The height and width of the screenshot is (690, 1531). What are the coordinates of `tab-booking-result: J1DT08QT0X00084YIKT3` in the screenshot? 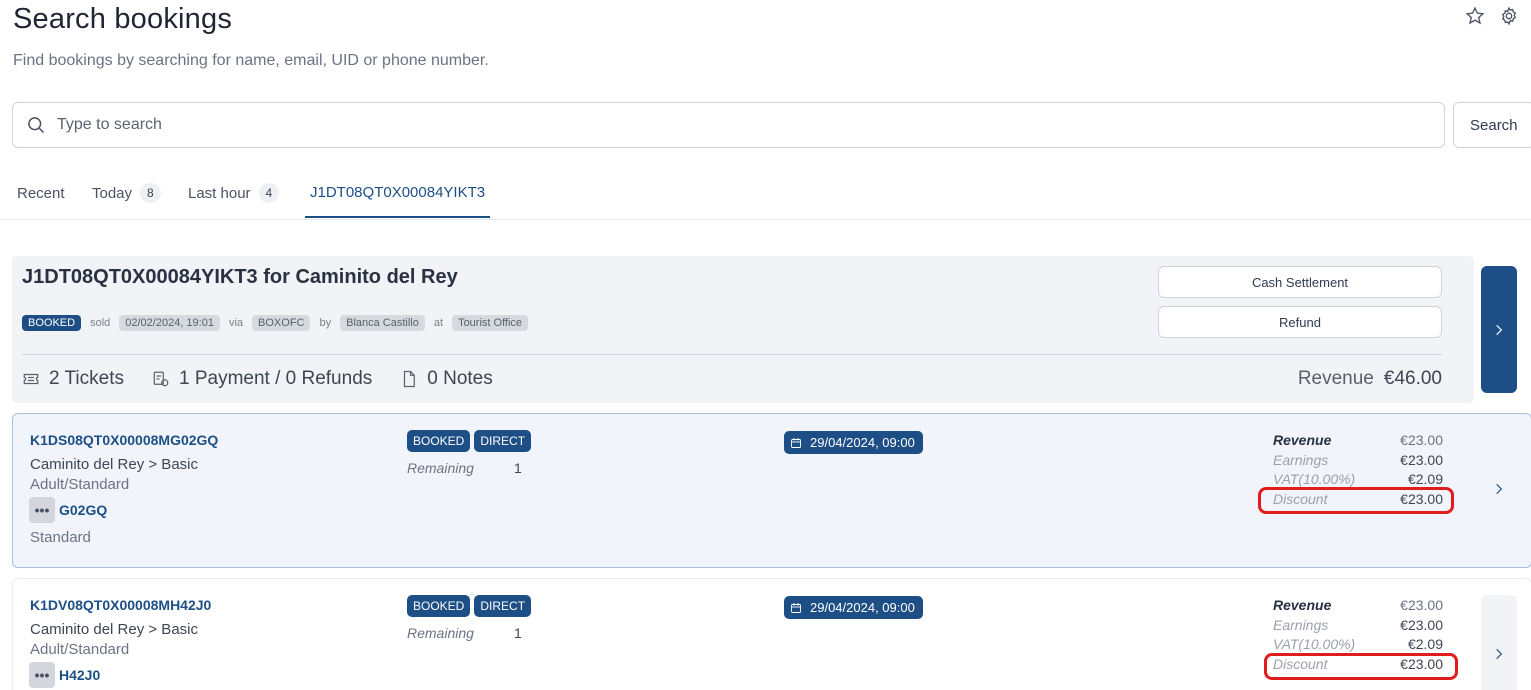 It's located at (398, 193).